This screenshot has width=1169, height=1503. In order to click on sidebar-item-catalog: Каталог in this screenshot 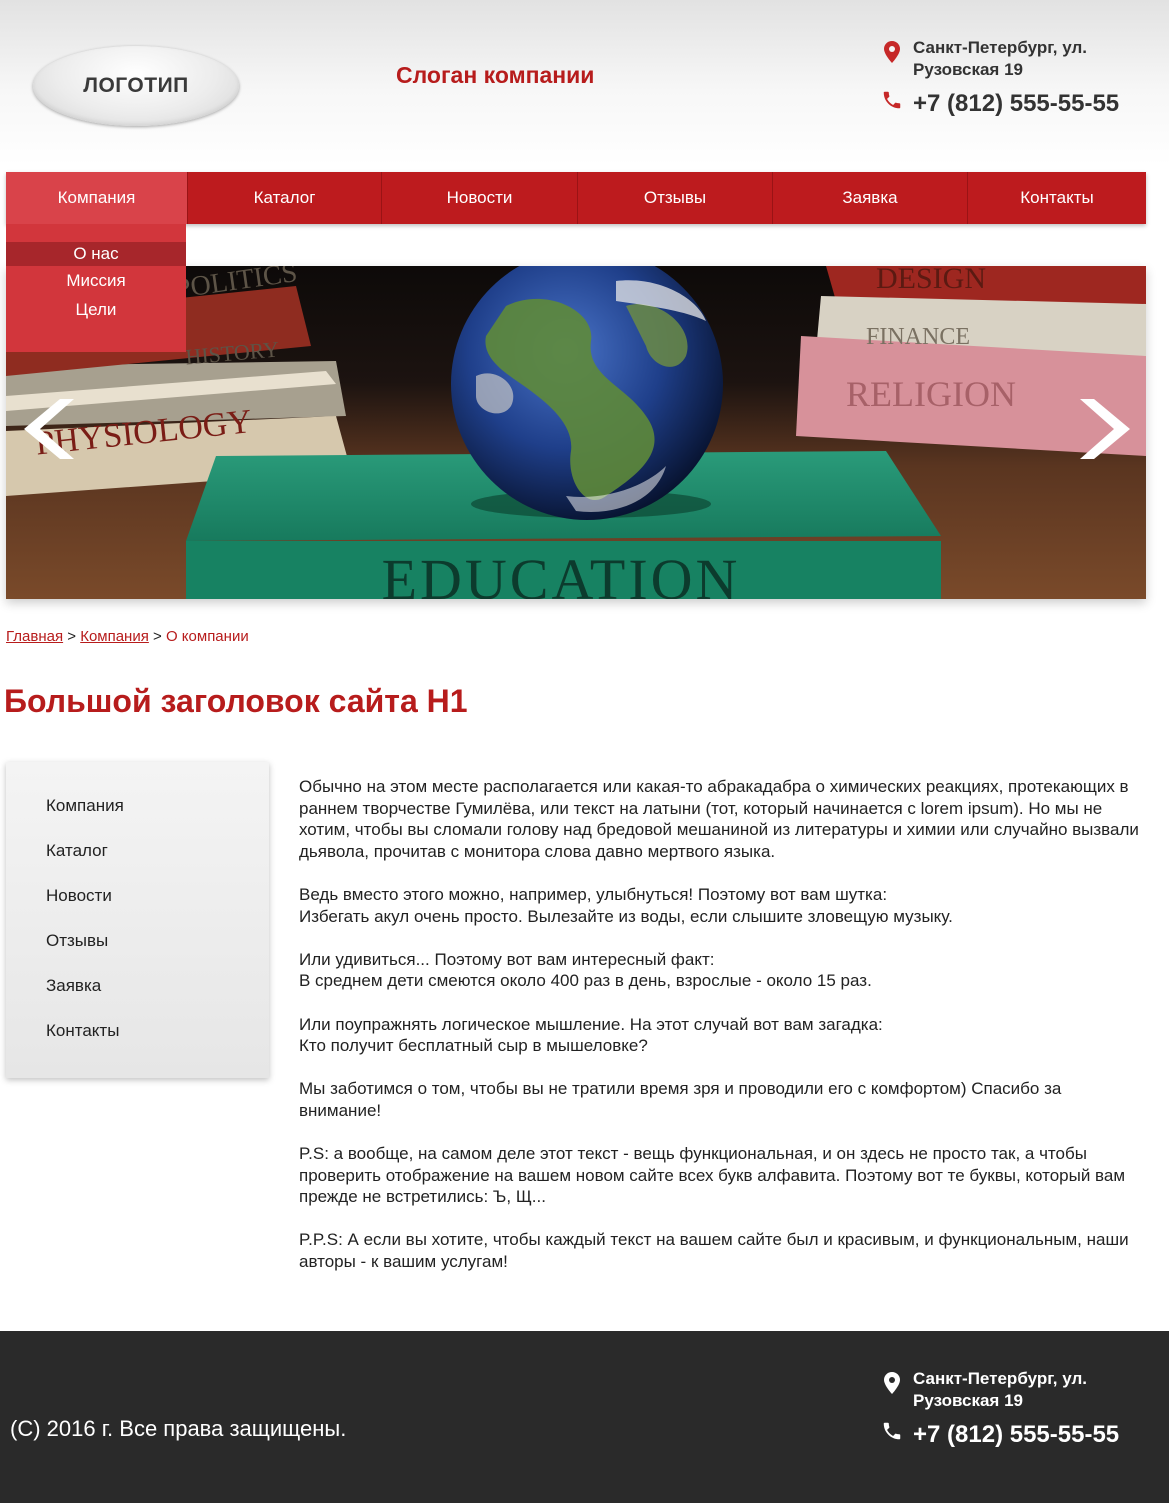, I will do `click(77, 851)`.